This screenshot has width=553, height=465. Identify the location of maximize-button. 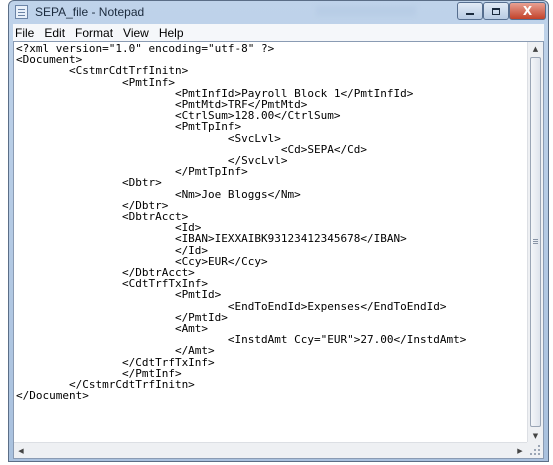
(496, 11).